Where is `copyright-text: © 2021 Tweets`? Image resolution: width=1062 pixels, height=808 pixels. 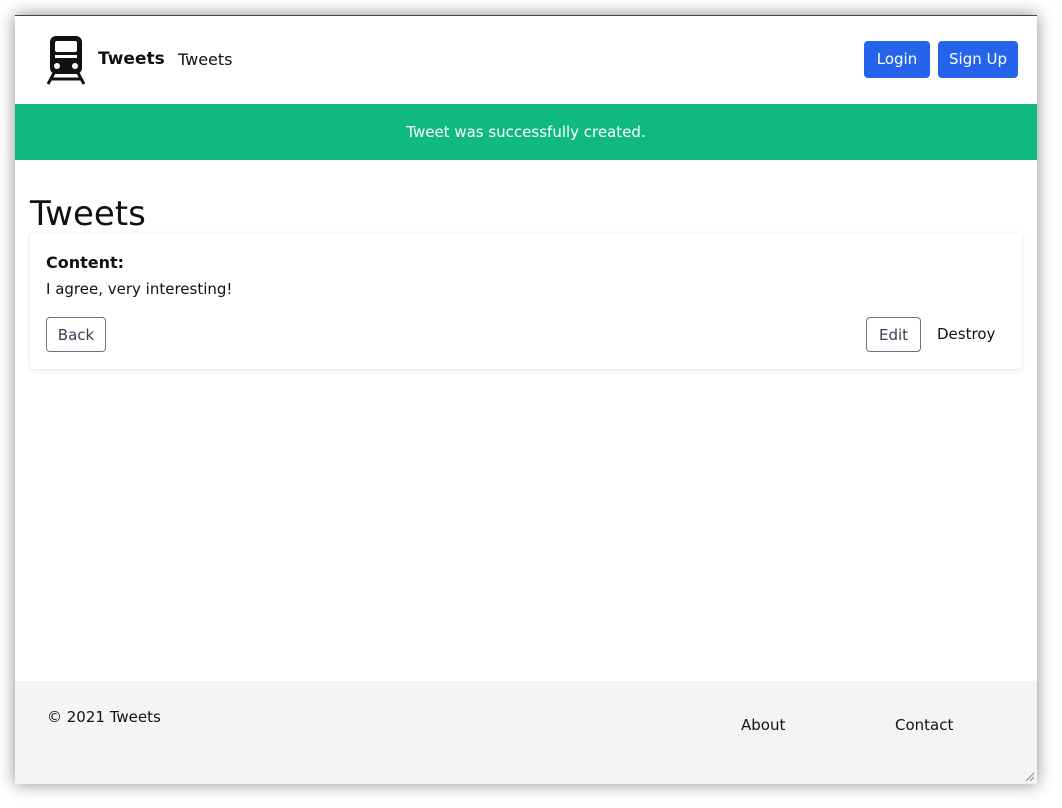 copyright-text: © 2021 Tweets is located at coordinates (104, 717).